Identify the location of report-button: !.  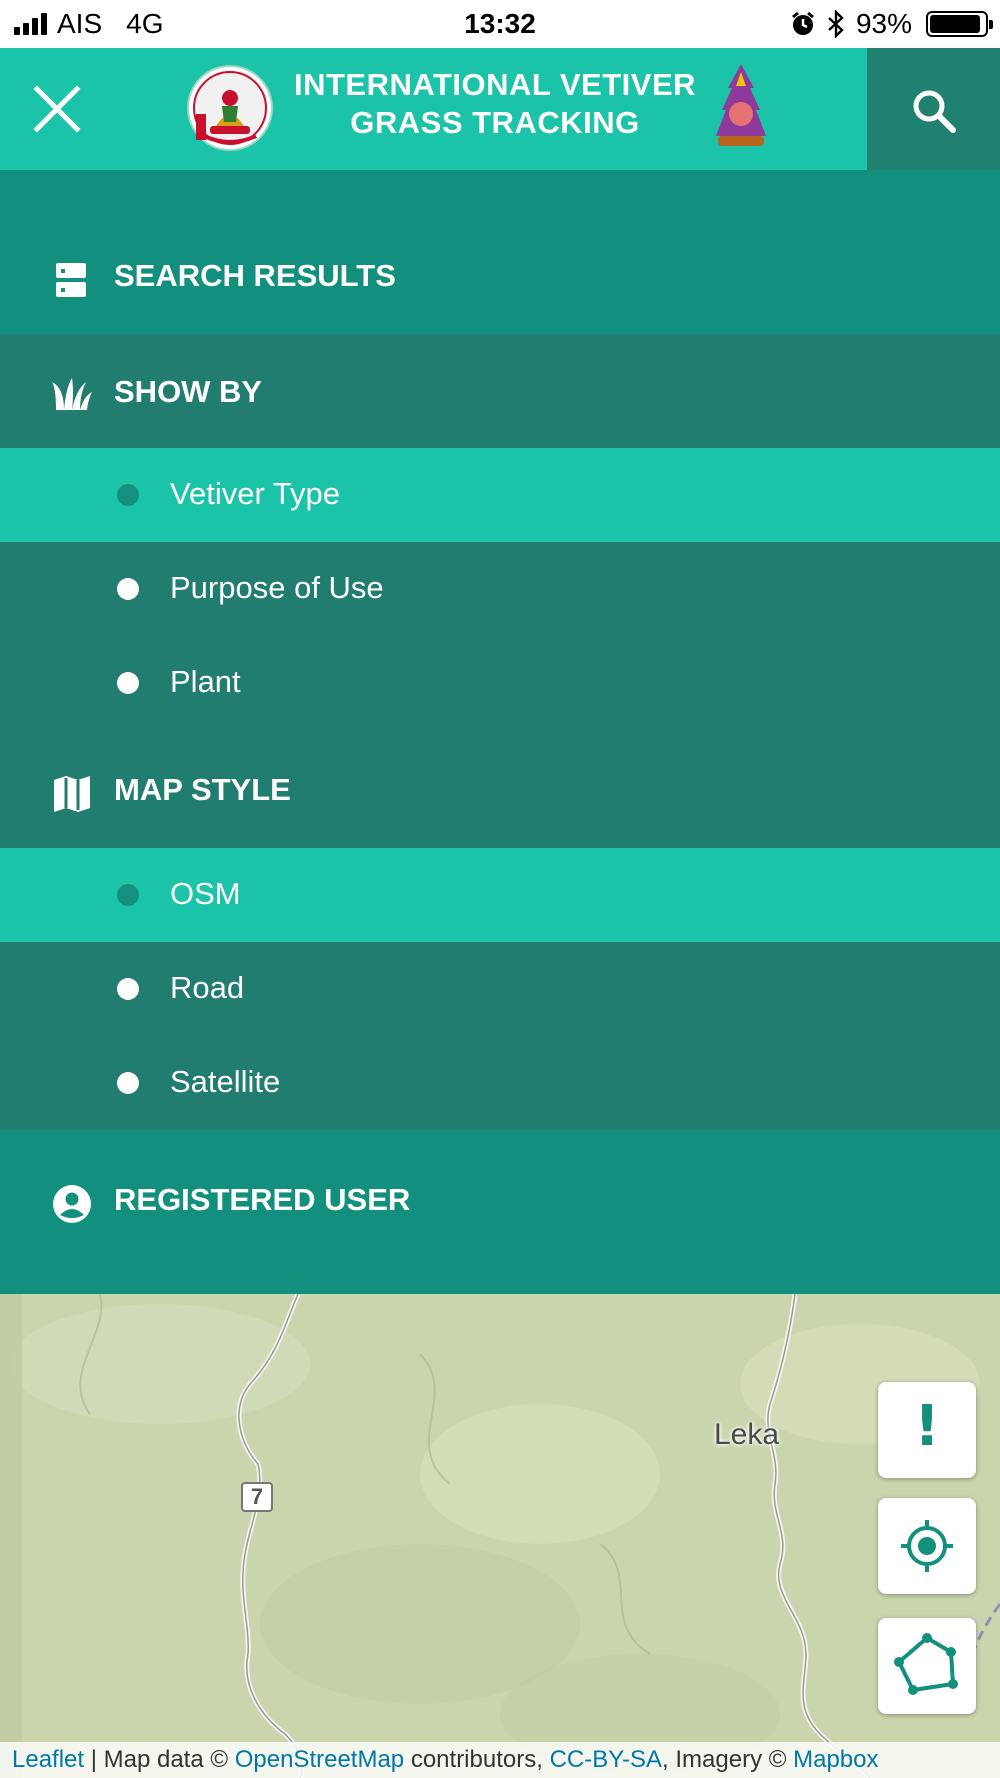
(927, 1430).